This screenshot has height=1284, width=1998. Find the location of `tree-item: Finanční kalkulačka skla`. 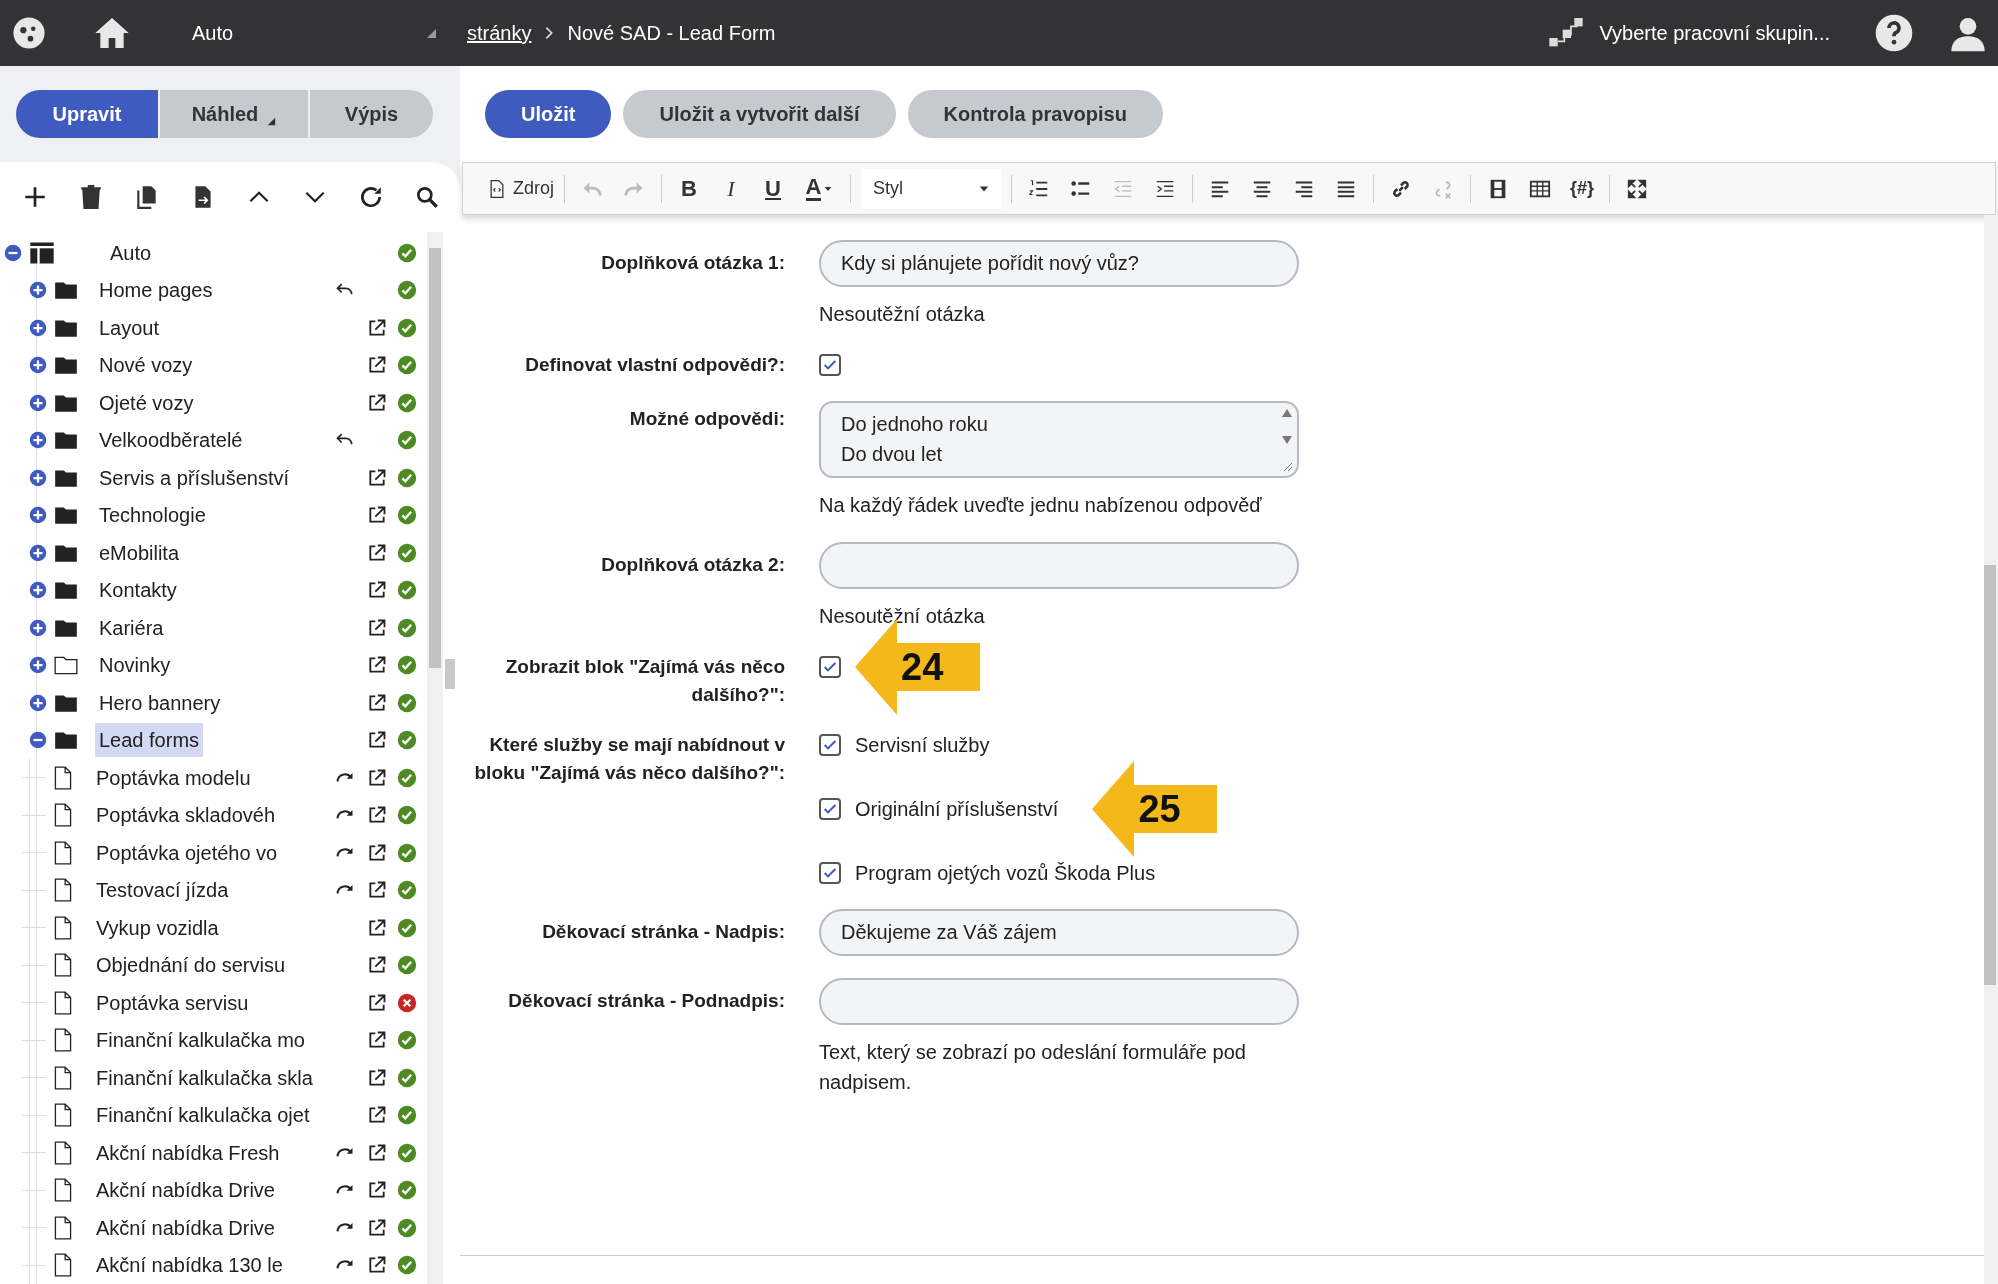

tree-item: Finanční kalkulačka skla is located at coordinates (204, 1077).